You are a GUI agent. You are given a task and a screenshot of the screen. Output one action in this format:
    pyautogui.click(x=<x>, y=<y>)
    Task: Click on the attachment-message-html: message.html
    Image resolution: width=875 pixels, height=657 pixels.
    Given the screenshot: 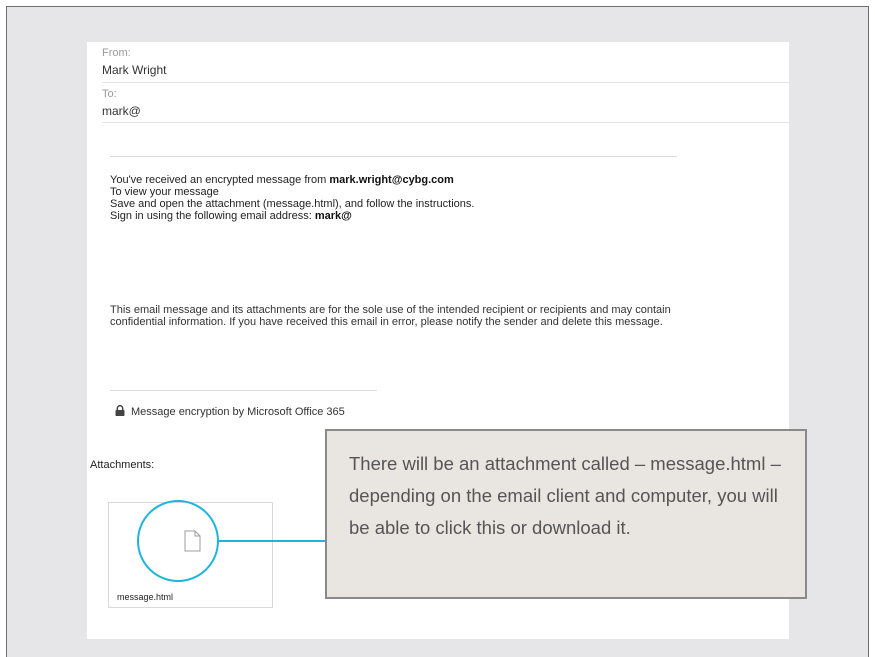 What is the action you would take?
    pyautogui.click(x=190, y=555)
    